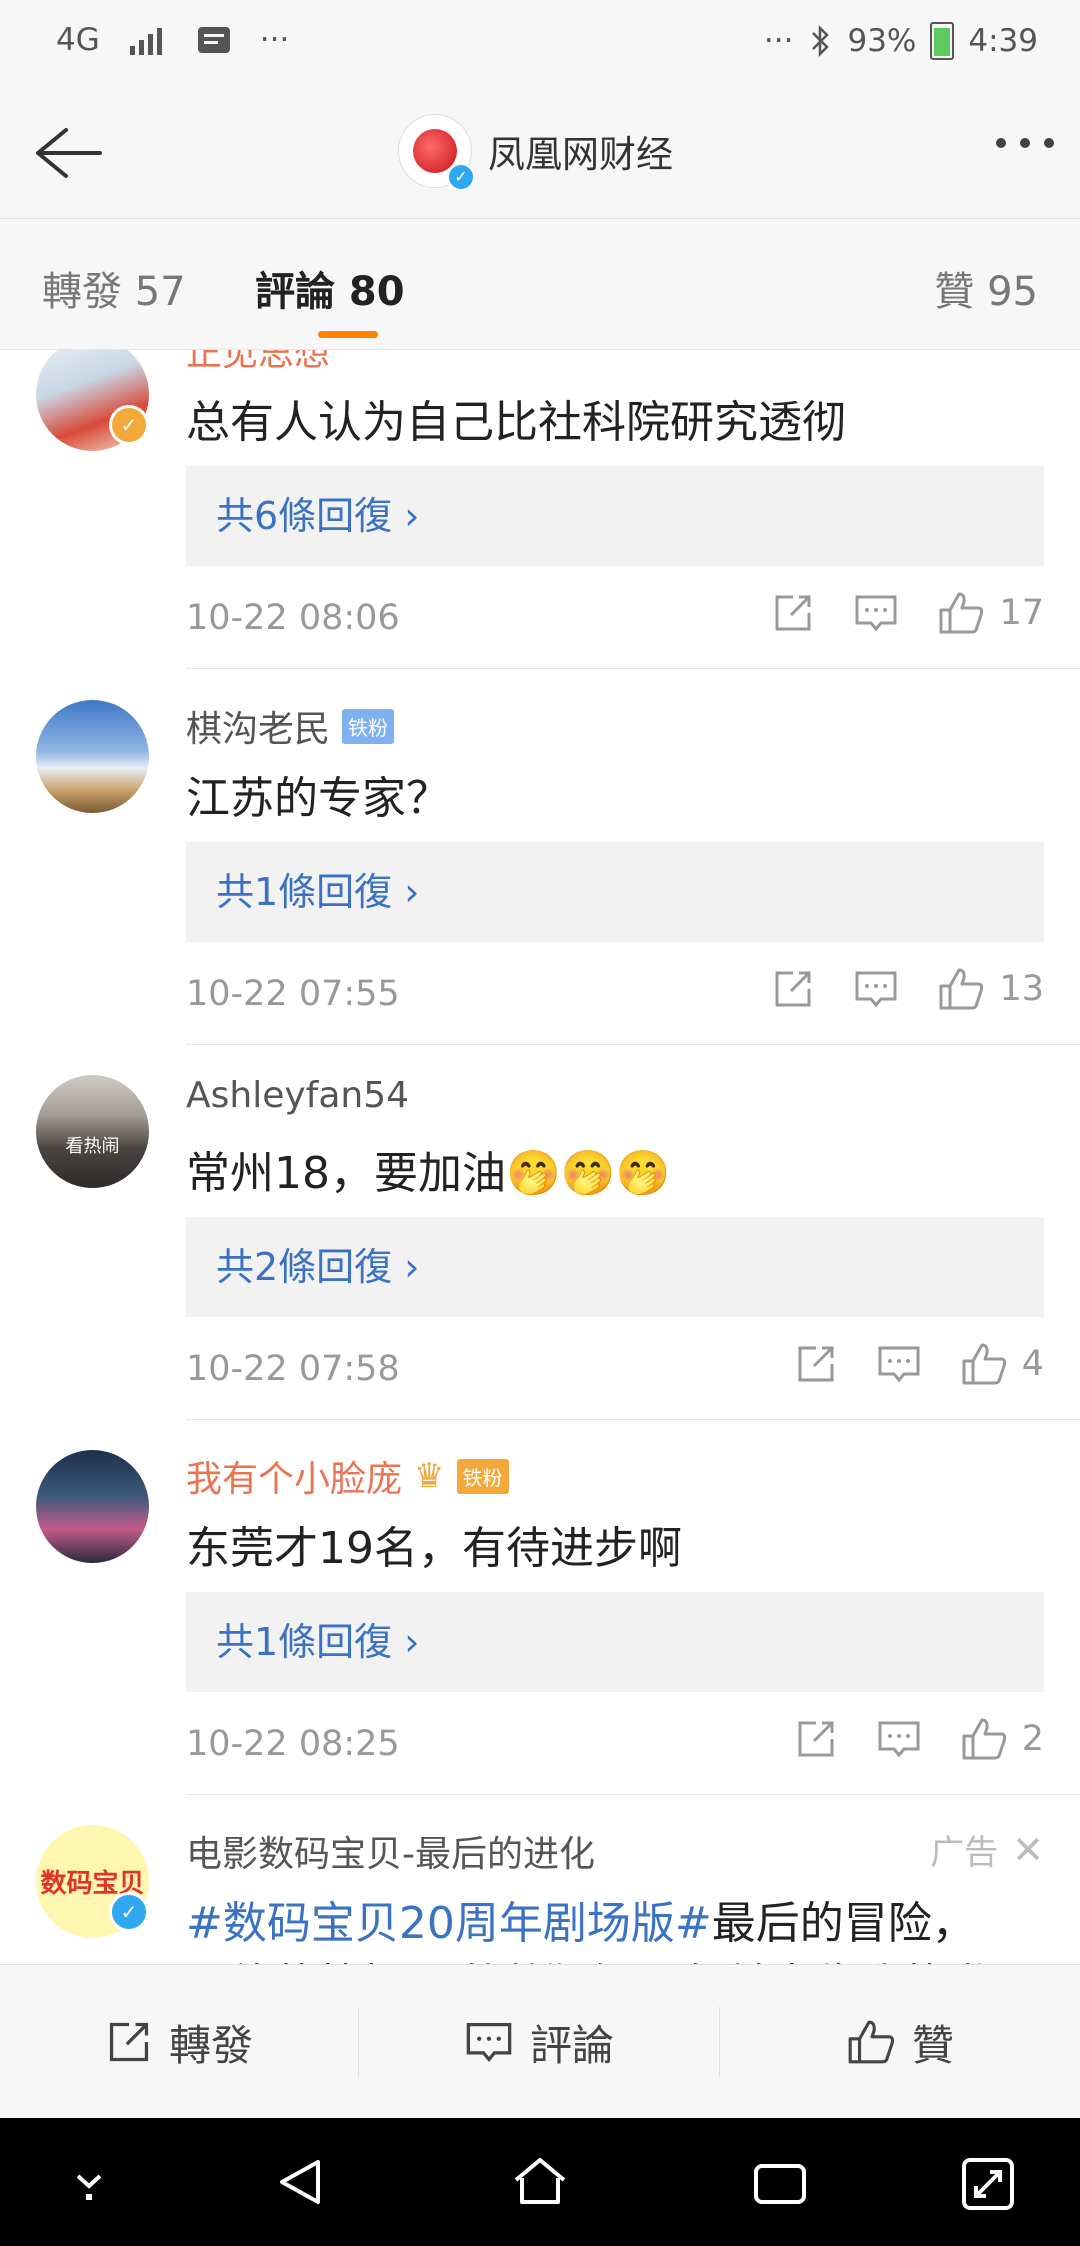 This screenshot has width=1080, height=2246. What do you see at coordinates (293, 994) in the screenshot?
I see `timestamp: 10-22 07:55` at bounding box center [293, 994].